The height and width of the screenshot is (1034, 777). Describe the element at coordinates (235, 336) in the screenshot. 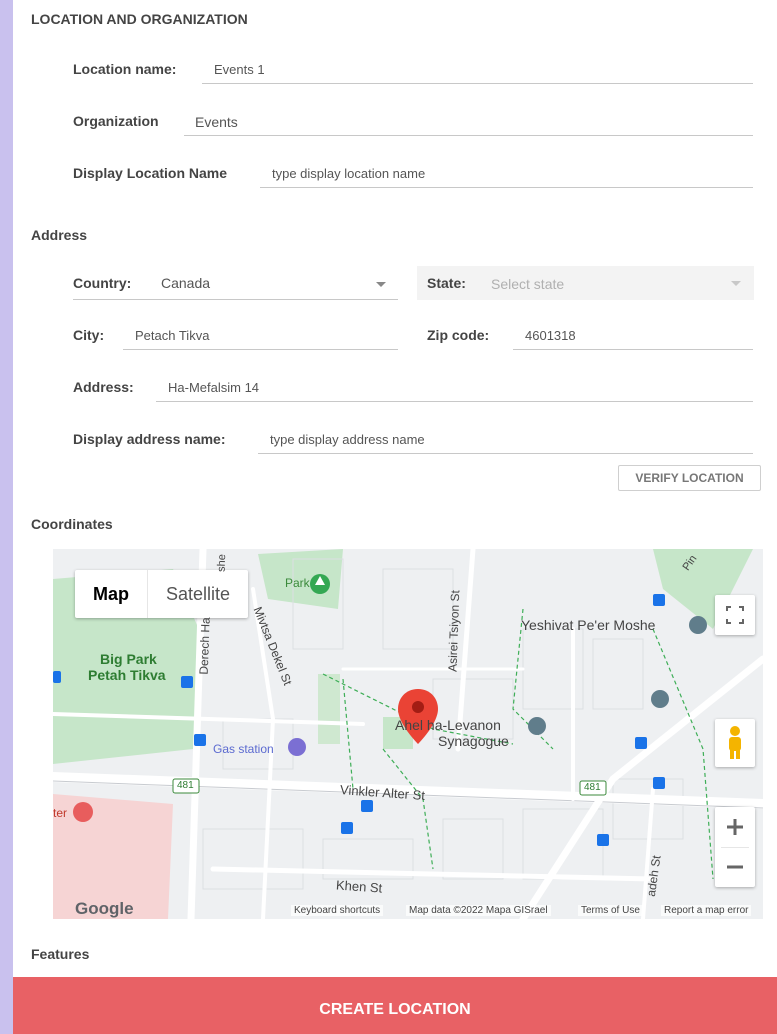

I see `city-field: City: Petach Tikva` at that location.